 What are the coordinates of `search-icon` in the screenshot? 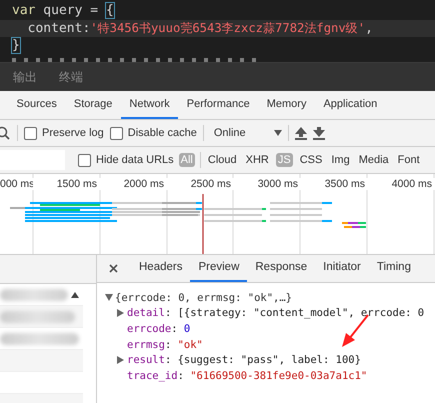 It's located at (5, 133).